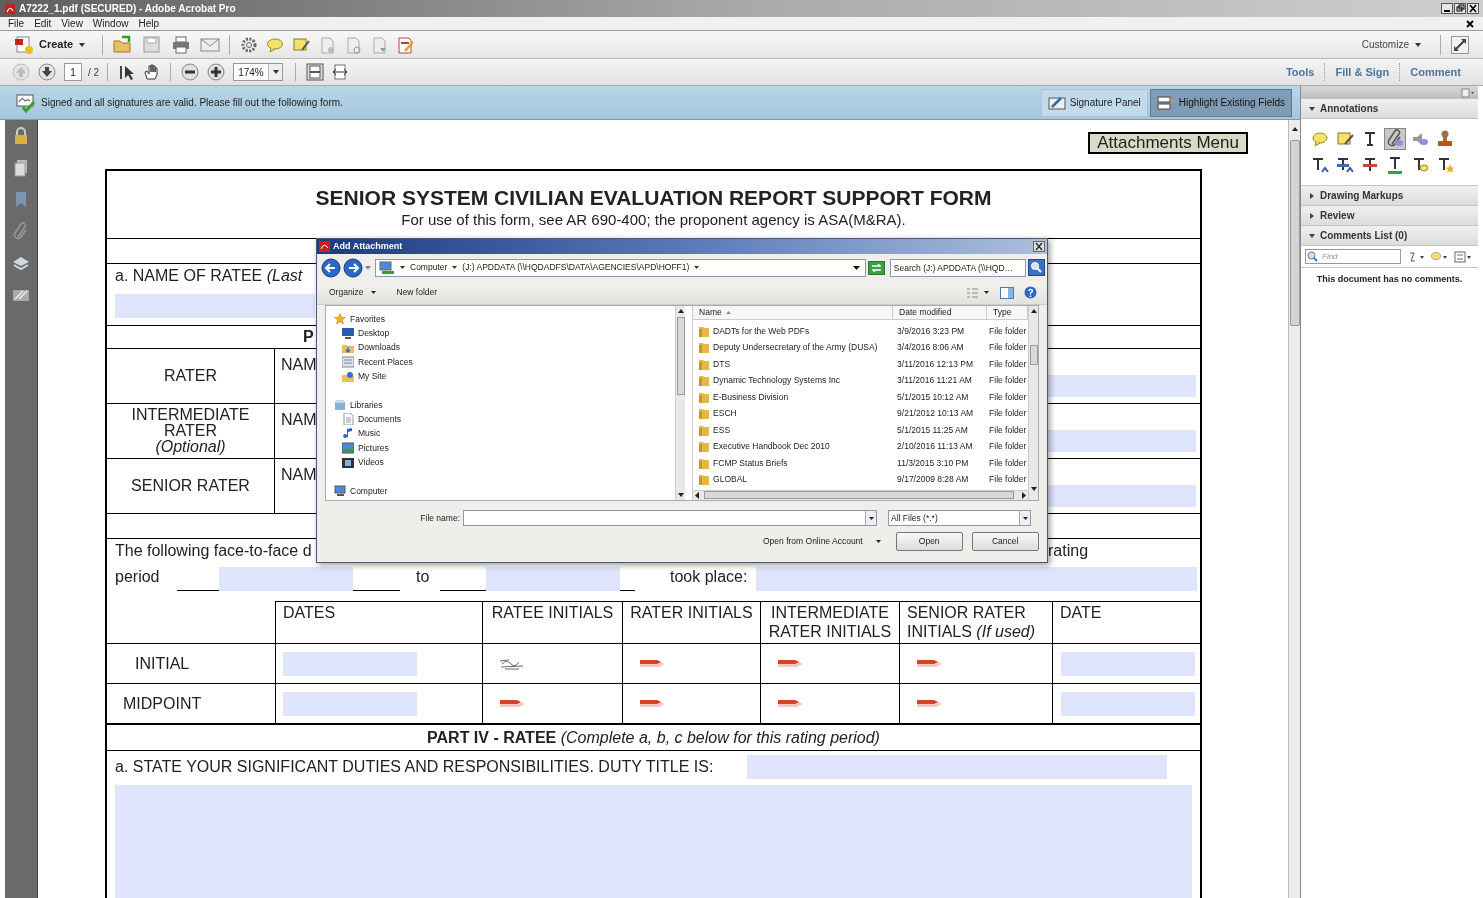 This screenshot has width=1483, height=898. What do you see at coordinates (429, 267) in the screenshot?
I see `path-segment: Computer` at bounding box center [429, 267].